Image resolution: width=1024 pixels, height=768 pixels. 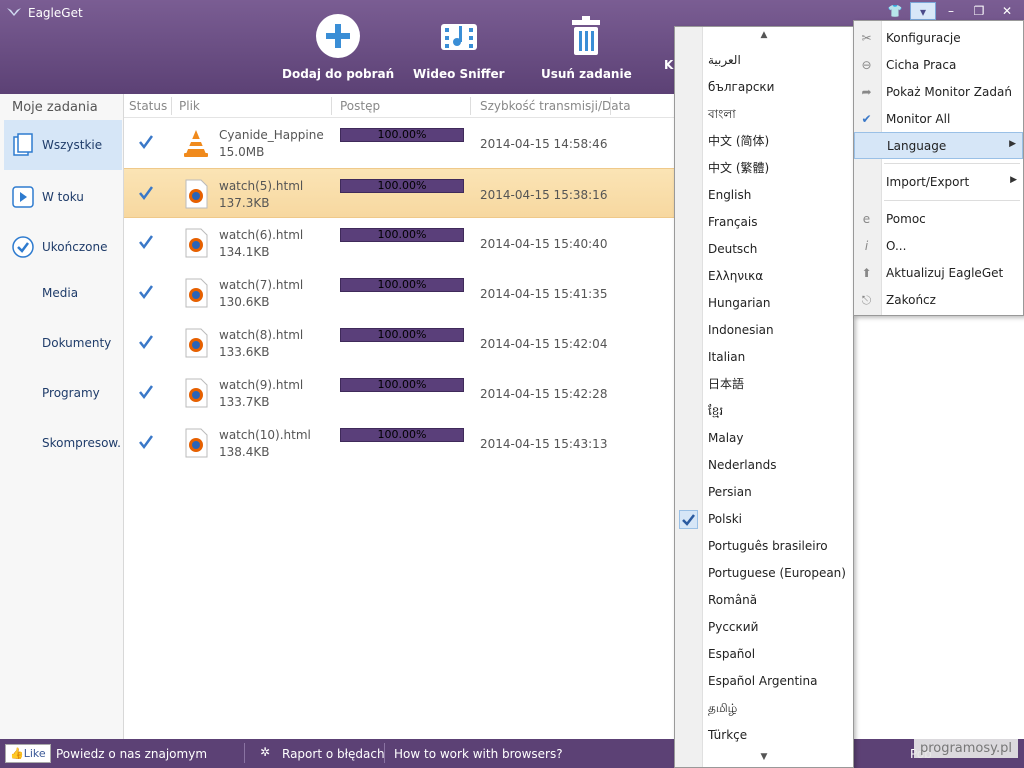 I want to click on column-speed: Szybkość transmisji/Data, so click(x=555, y=106).